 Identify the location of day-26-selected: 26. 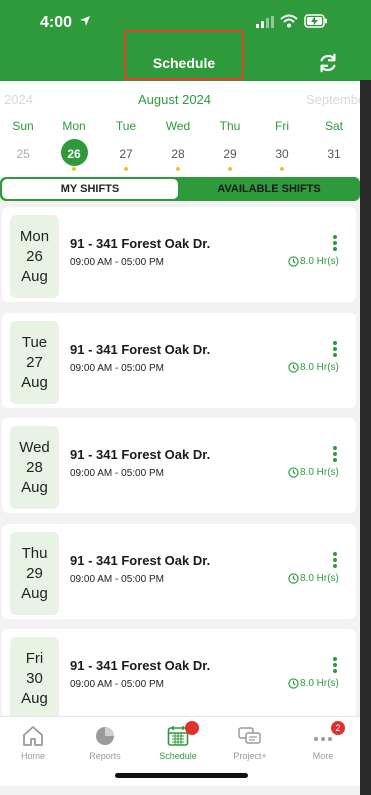
(74, 154).